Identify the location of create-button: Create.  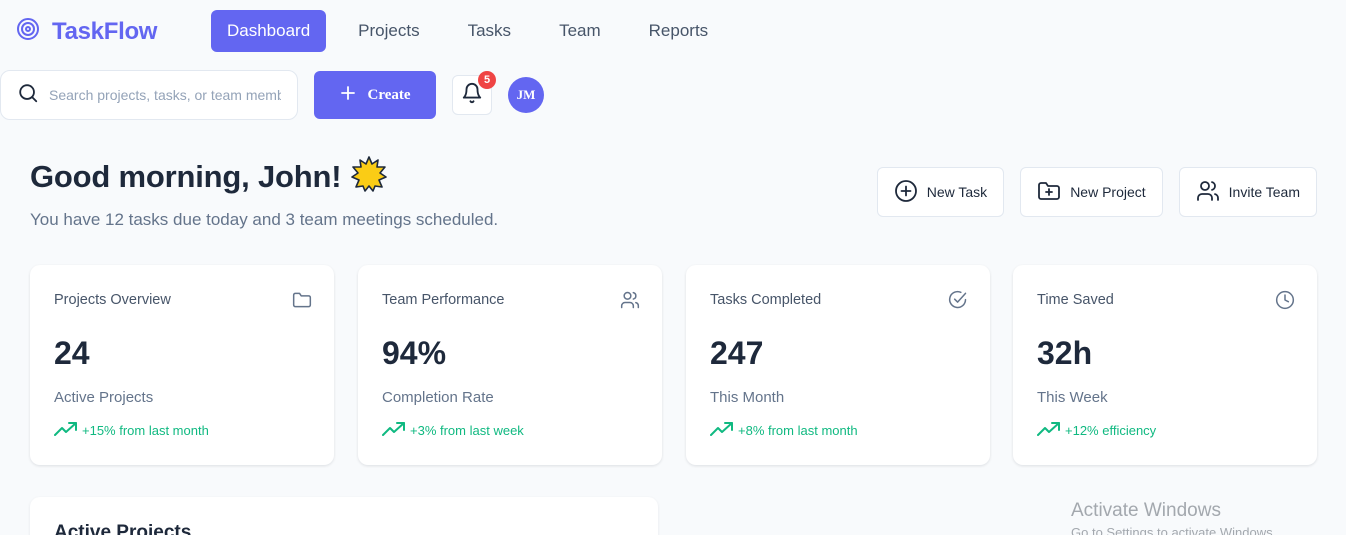
(375, 95).